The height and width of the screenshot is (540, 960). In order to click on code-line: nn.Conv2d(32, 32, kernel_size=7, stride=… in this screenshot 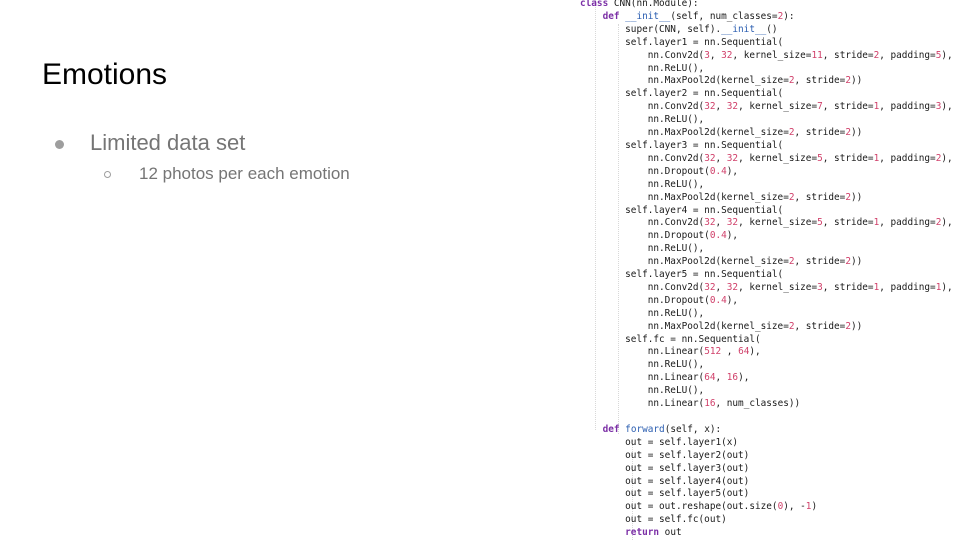, I will do `click(766, 107)`.